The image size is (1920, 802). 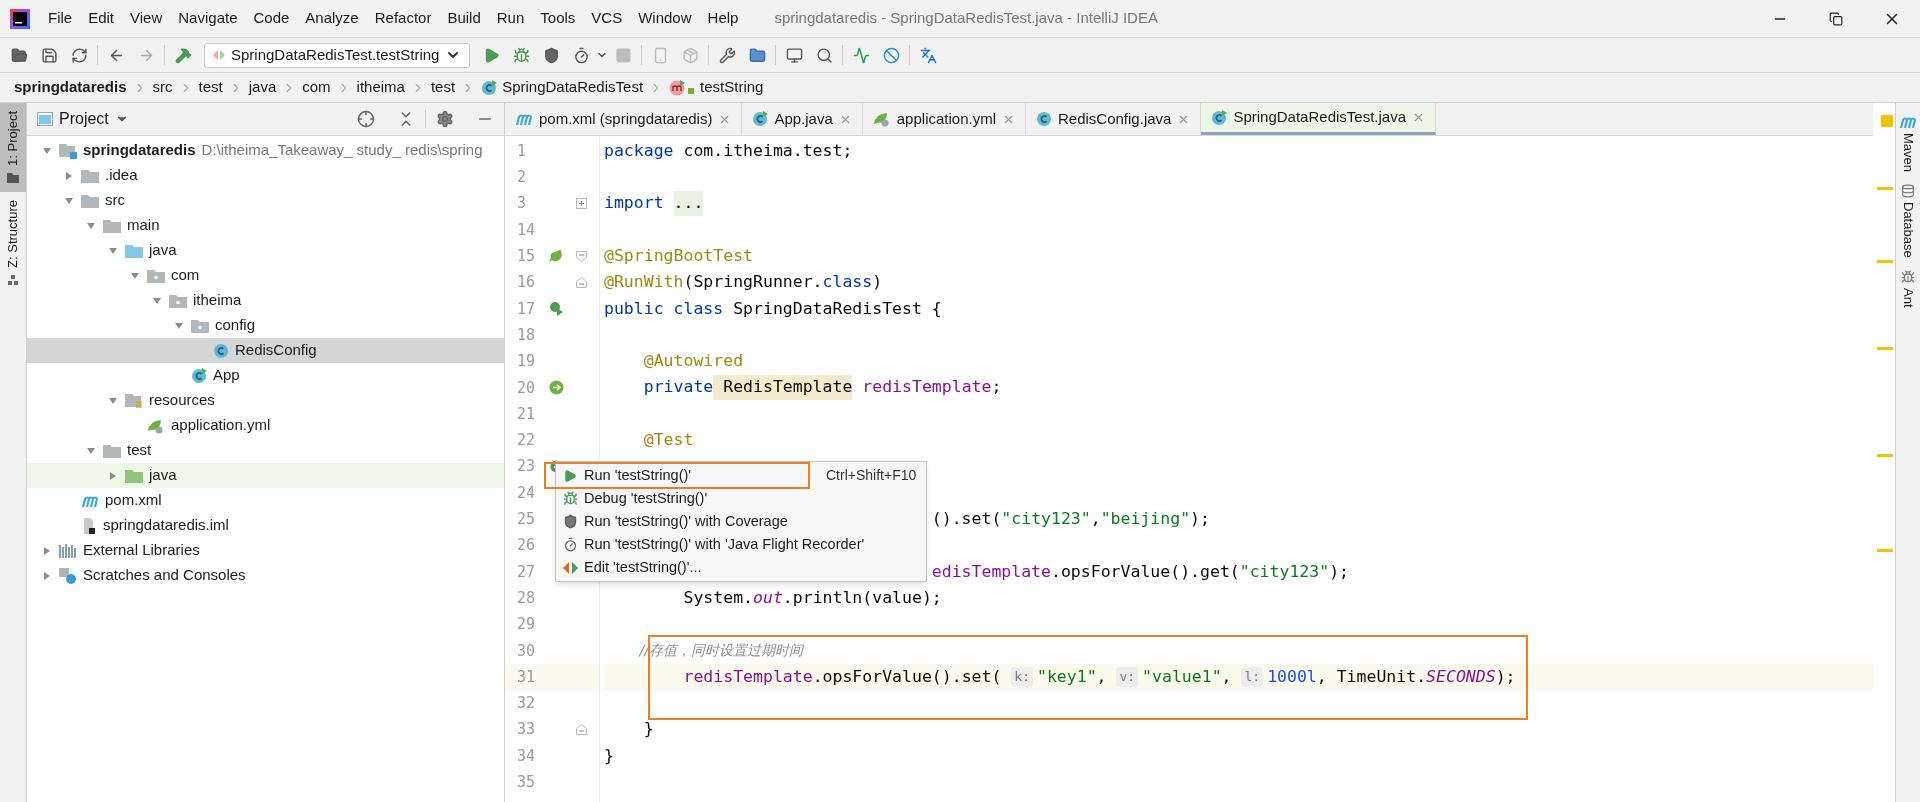 I want to click on code-text: com.itheima.test;, so click(x=767, y=150).